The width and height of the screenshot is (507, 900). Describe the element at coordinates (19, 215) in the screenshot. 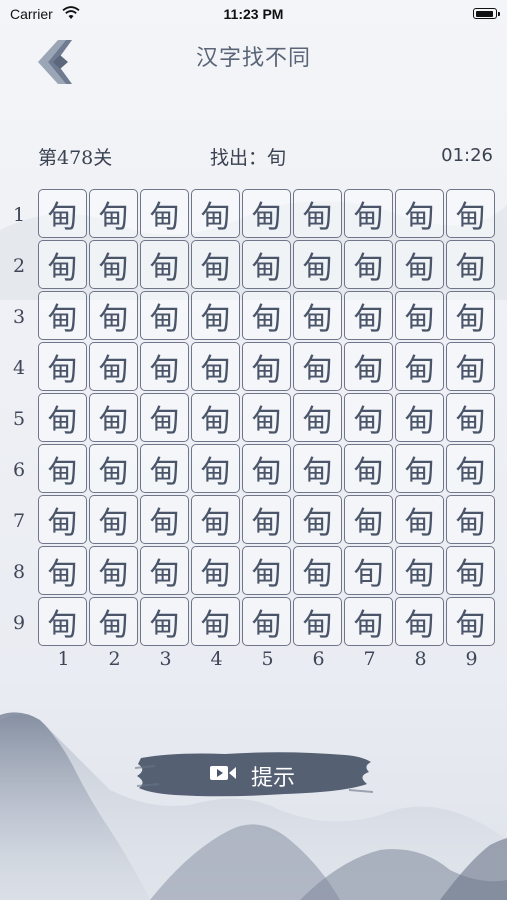

I see `row-number: 1` at that location.